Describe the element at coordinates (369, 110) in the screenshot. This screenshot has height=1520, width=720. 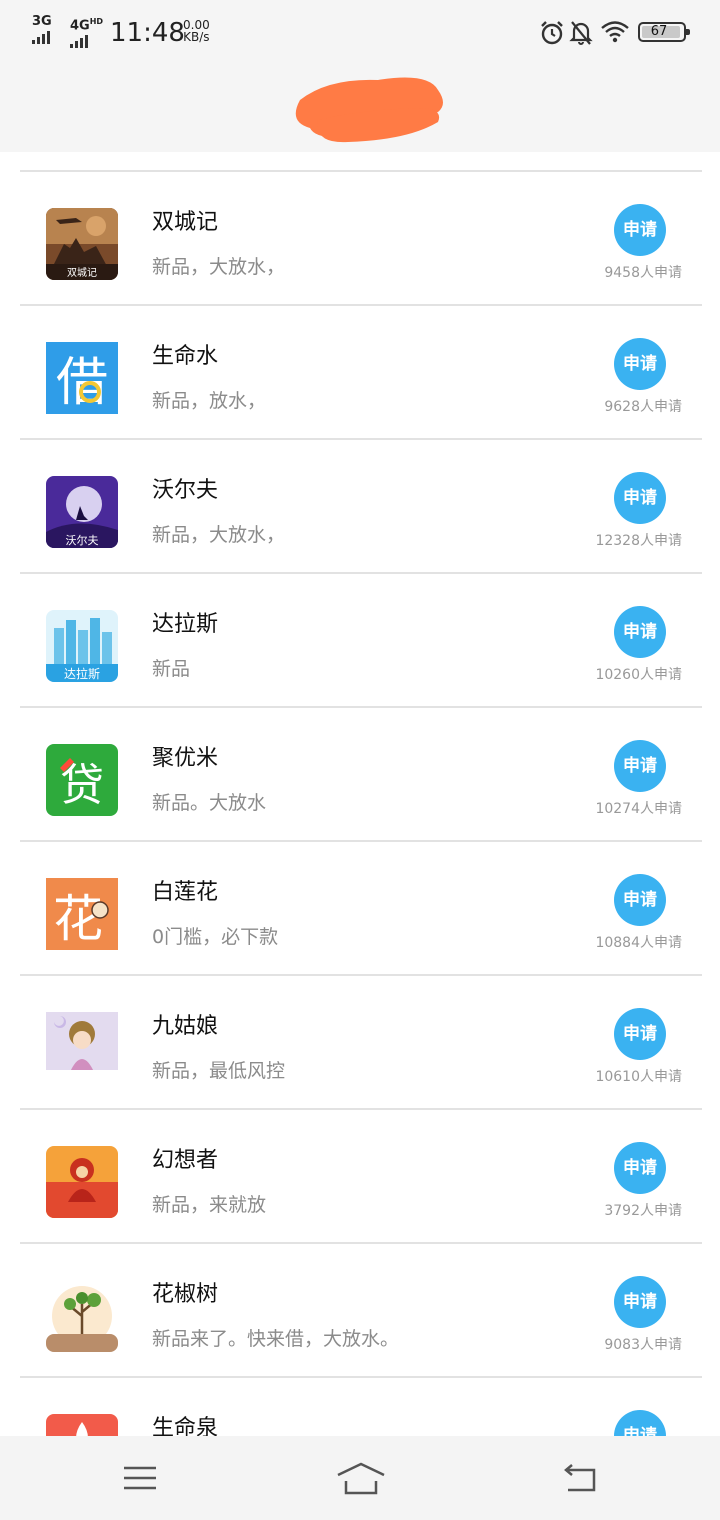
I see `redacted-title` at that location.